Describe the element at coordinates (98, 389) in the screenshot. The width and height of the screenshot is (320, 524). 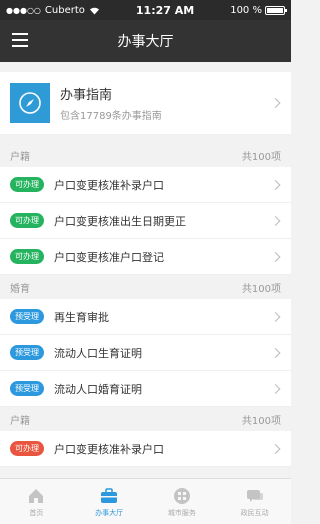
I see `item-label: 流动人口婚育证明` at that location.